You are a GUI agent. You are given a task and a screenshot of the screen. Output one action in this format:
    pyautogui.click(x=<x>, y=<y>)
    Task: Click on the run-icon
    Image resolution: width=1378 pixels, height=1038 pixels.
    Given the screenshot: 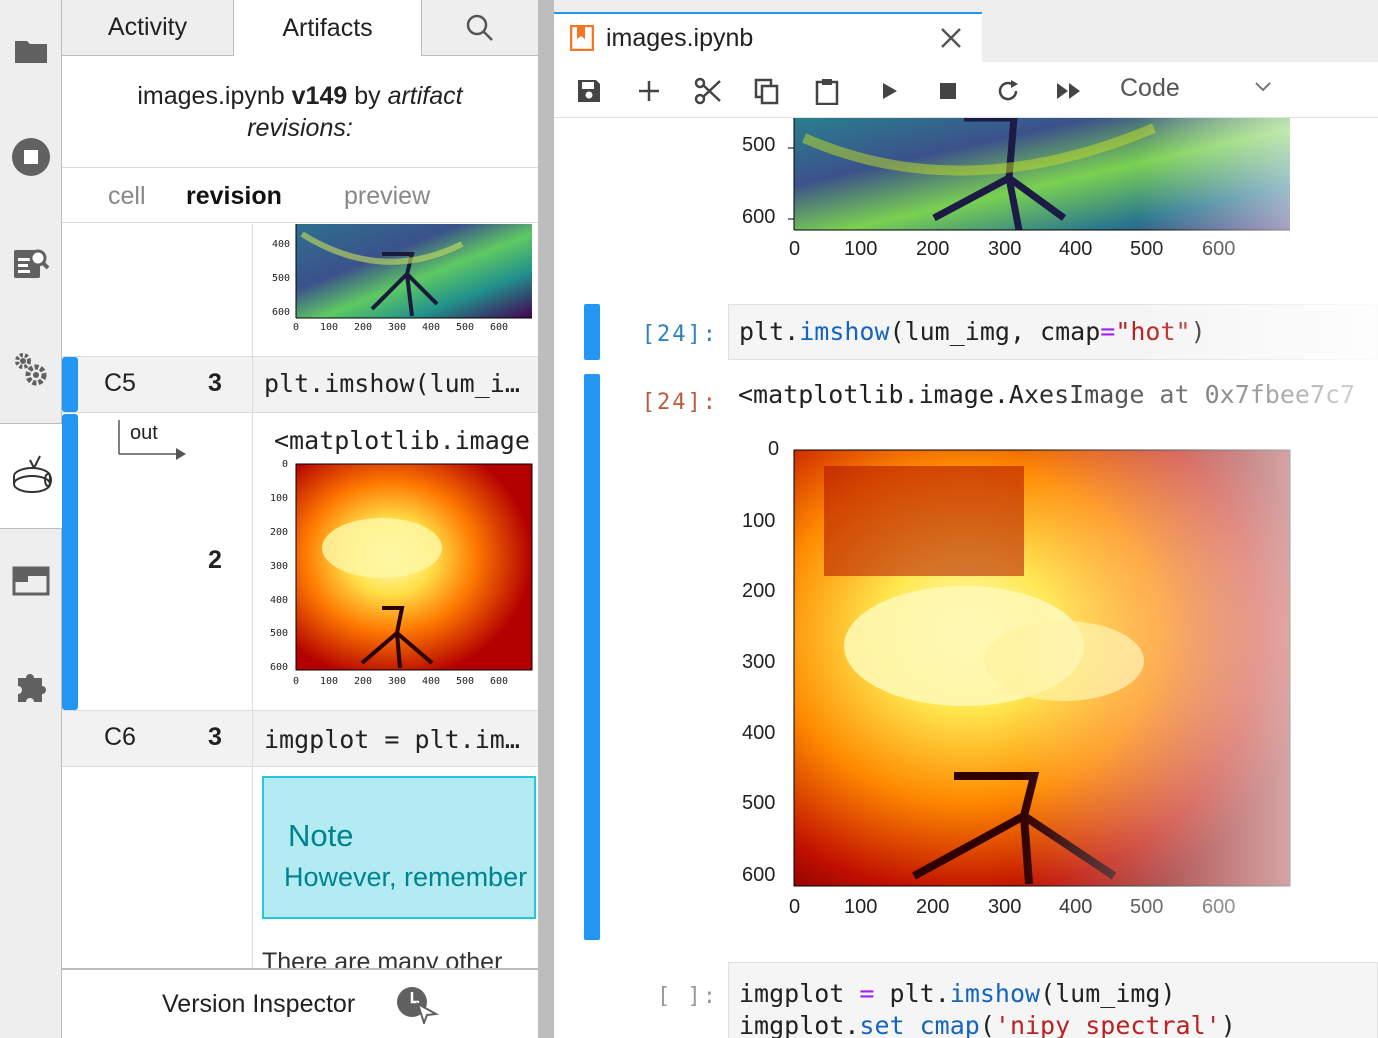 What is the action you would take?
    pyautogui.click(x=889, y=91)
    